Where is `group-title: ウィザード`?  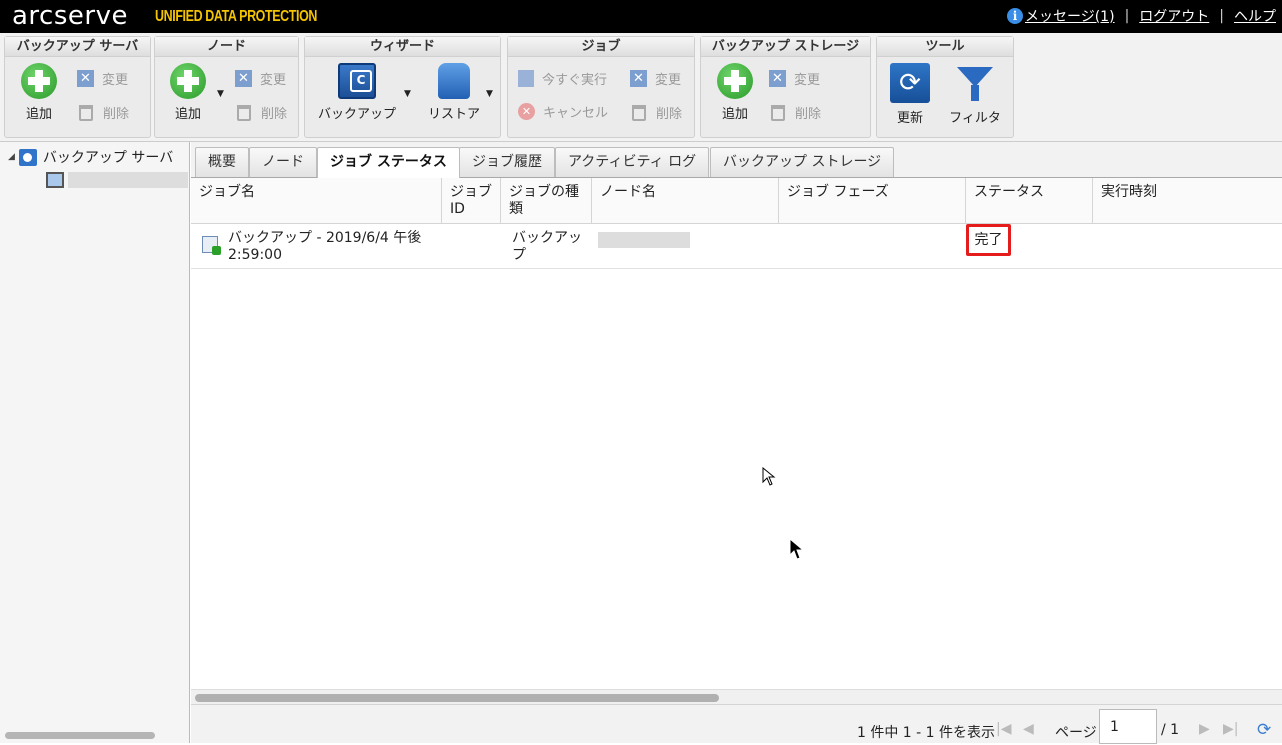
group-title: ウィザード is located at coordinates (402, 47).